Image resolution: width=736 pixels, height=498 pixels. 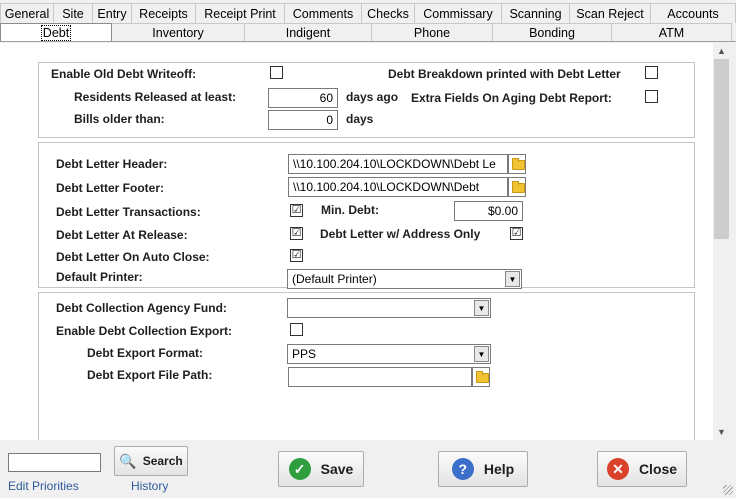 I want to click on debt-letter-auto-close-label: Debt Letter On Auto Close:, so click(x=133, y=257).